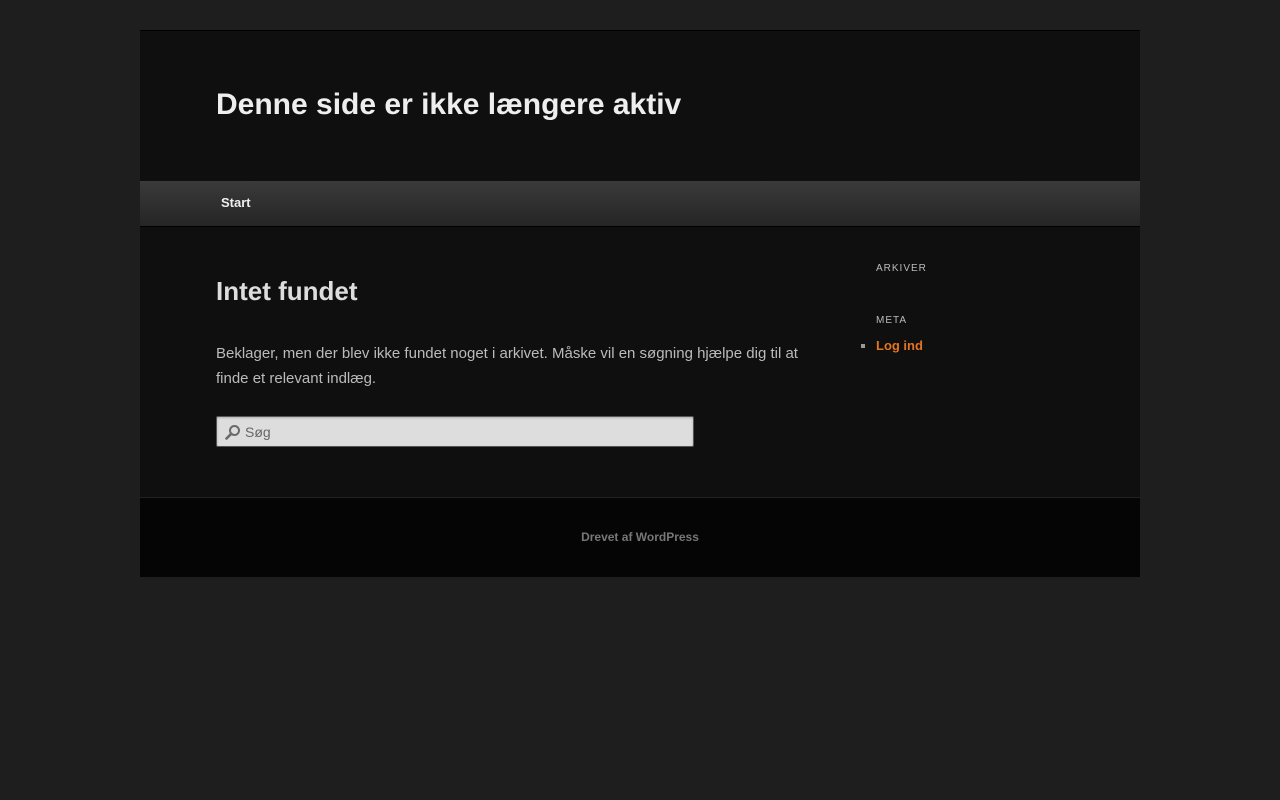  I want to click on bullet-icon, so click(863, 346).